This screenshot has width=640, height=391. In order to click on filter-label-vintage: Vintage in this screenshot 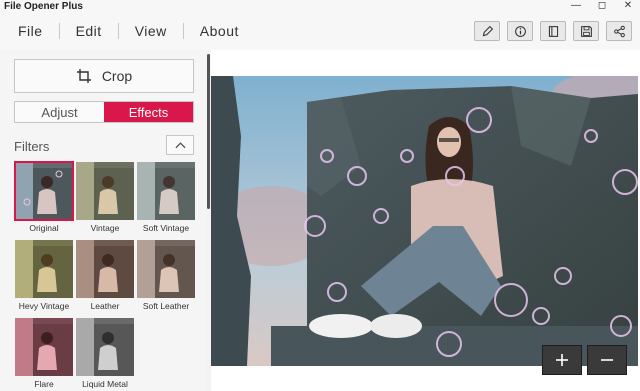, I will do `click(105, 228)`.